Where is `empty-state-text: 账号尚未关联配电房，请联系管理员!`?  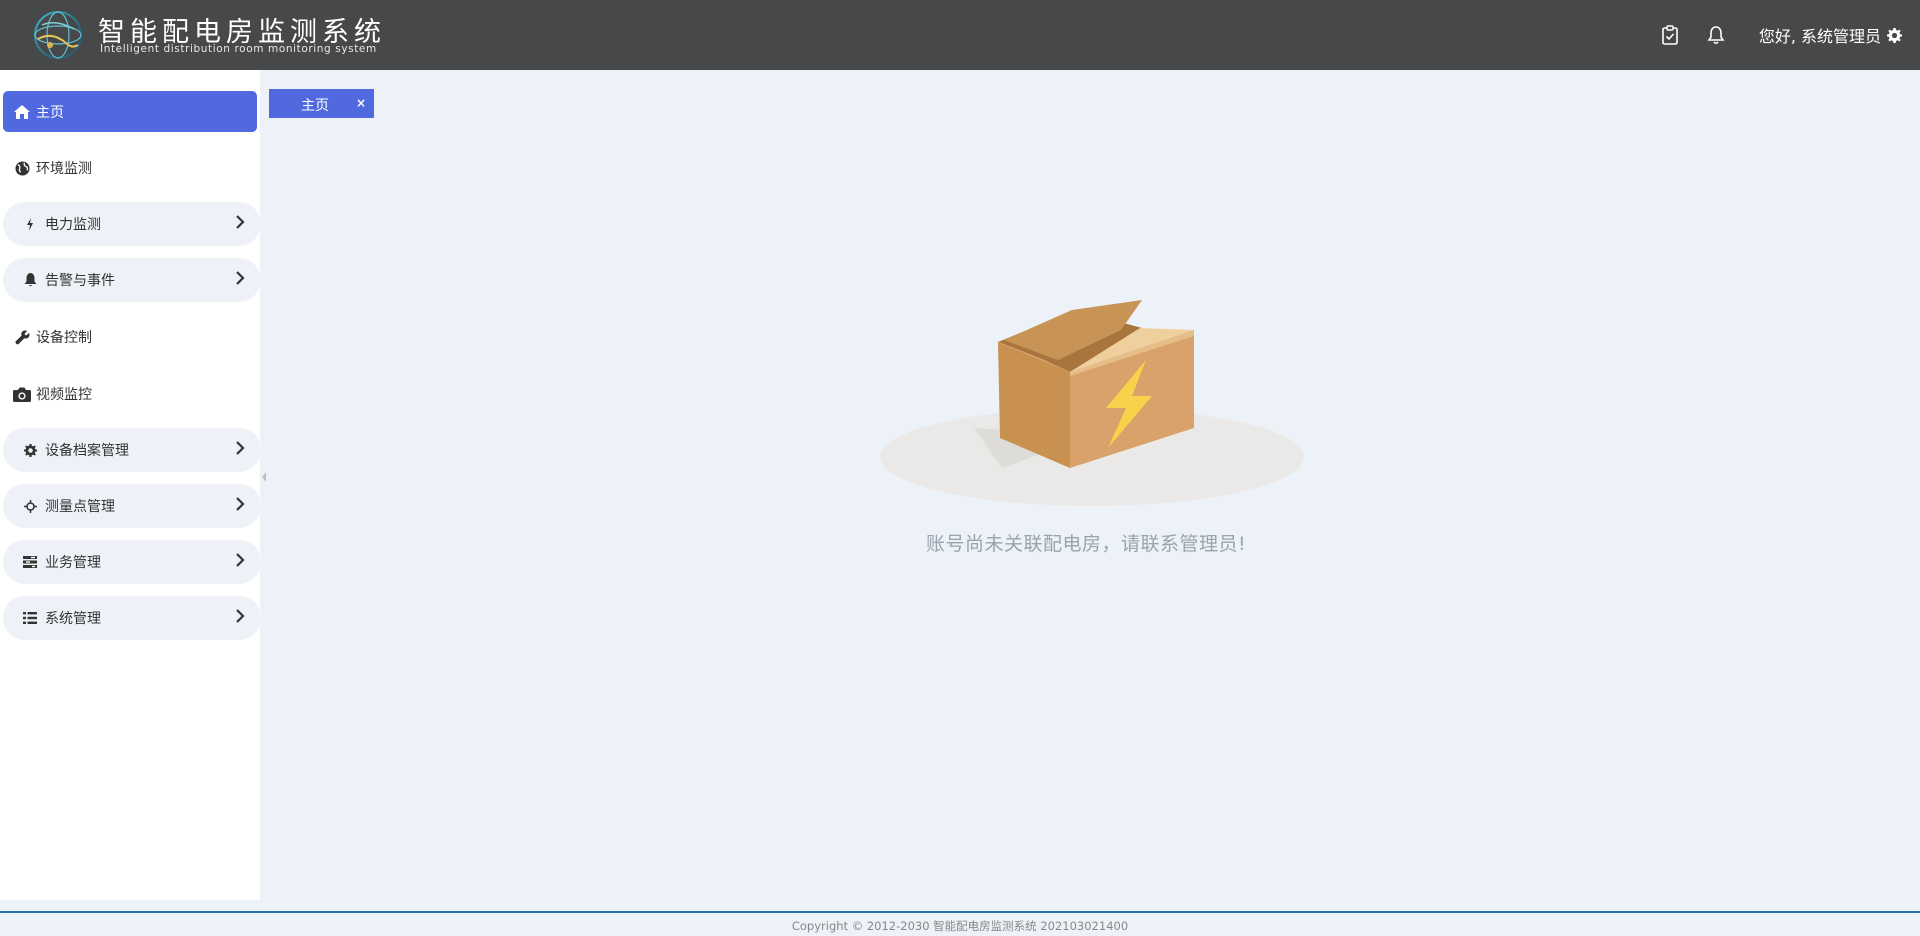 empty-state-text: 账号尚未关联配电房，请联系管理员! is located at coordinates (1086, 544).